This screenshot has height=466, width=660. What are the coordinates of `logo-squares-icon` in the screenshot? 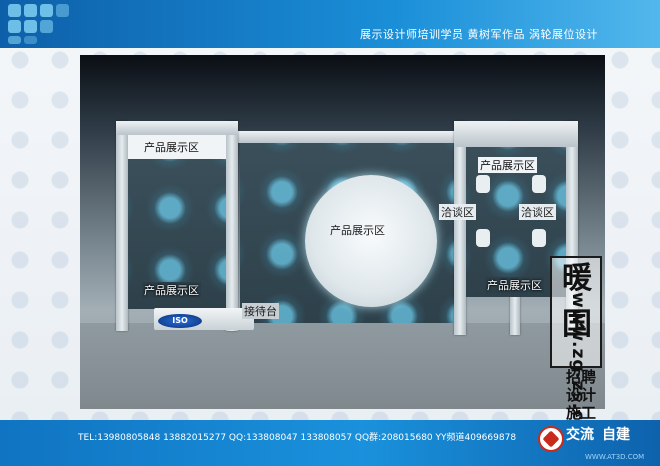 It's located at (38, 24).